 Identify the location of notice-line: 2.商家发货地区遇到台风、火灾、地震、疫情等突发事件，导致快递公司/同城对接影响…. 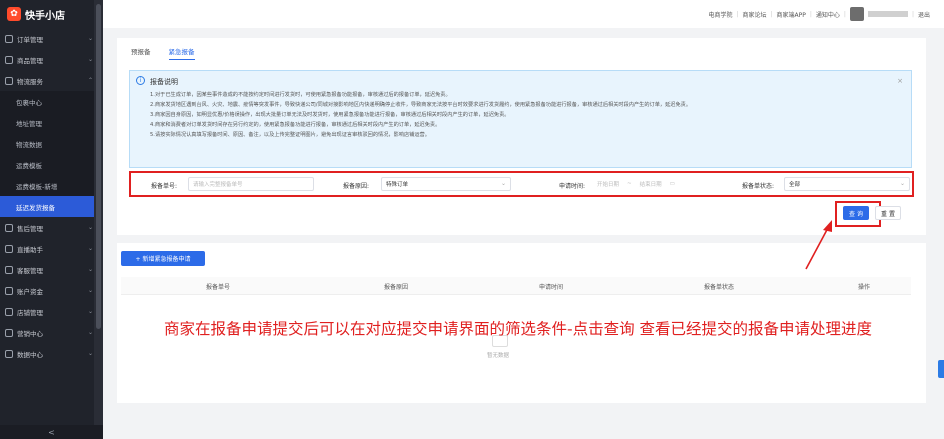
(421, 105).